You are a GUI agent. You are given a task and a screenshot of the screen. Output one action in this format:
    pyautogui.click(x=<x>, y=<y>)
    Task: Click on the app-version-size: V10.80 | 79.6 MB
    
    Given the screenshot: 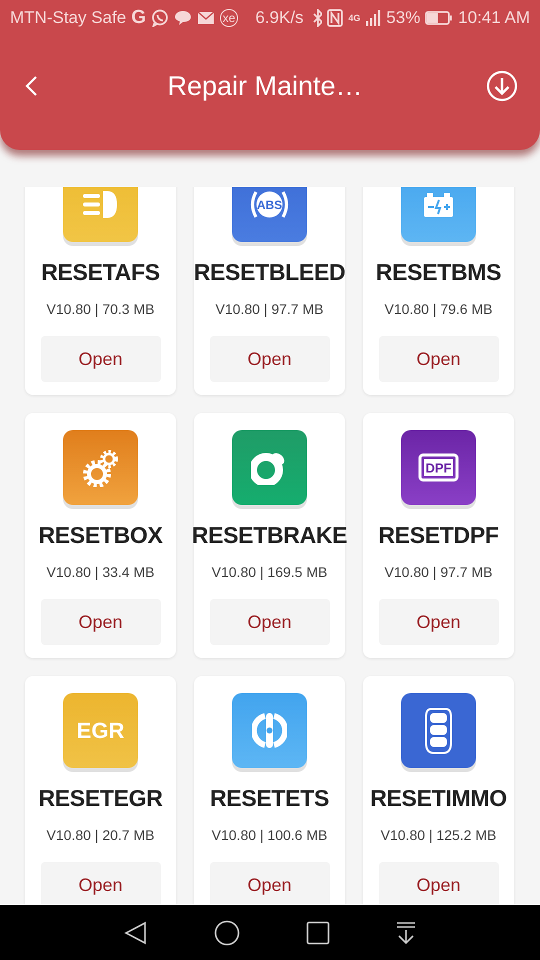 What is the action you would take?
    pyautogui.click(x=438, y=309)
    